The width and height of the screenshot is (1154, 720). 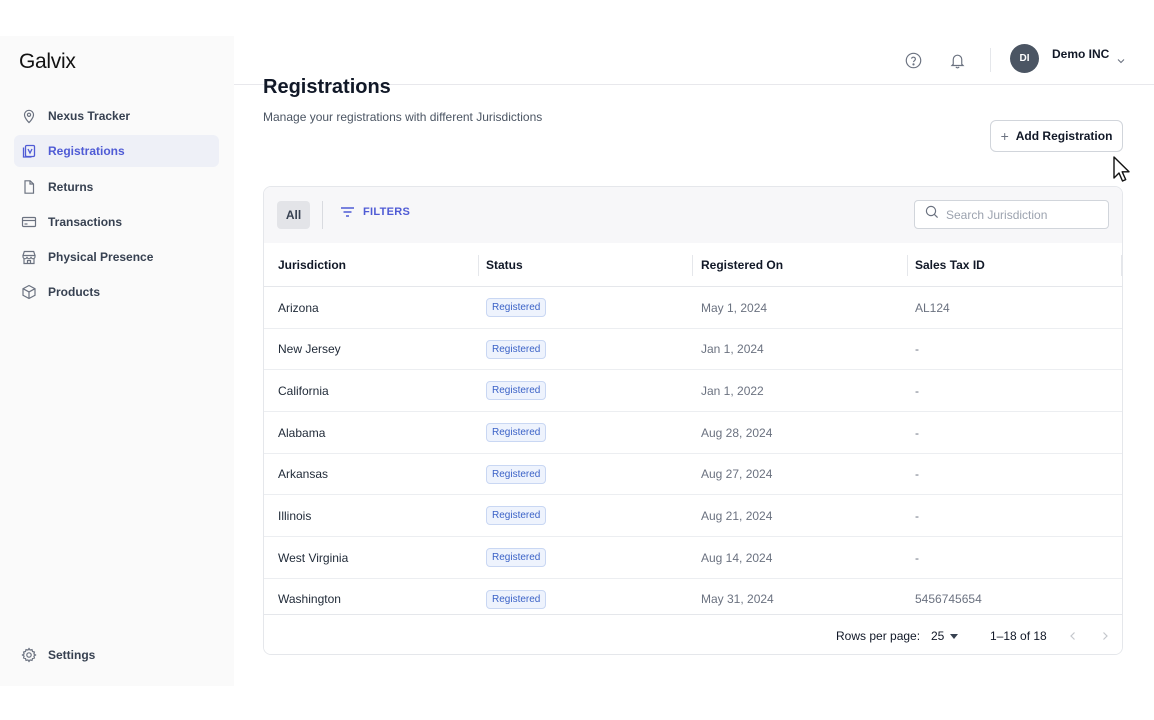 What do you see at coordinates (1004, 136) in the screenshot?
I see `plus-icon: +` at bounding box center [1004, 136].